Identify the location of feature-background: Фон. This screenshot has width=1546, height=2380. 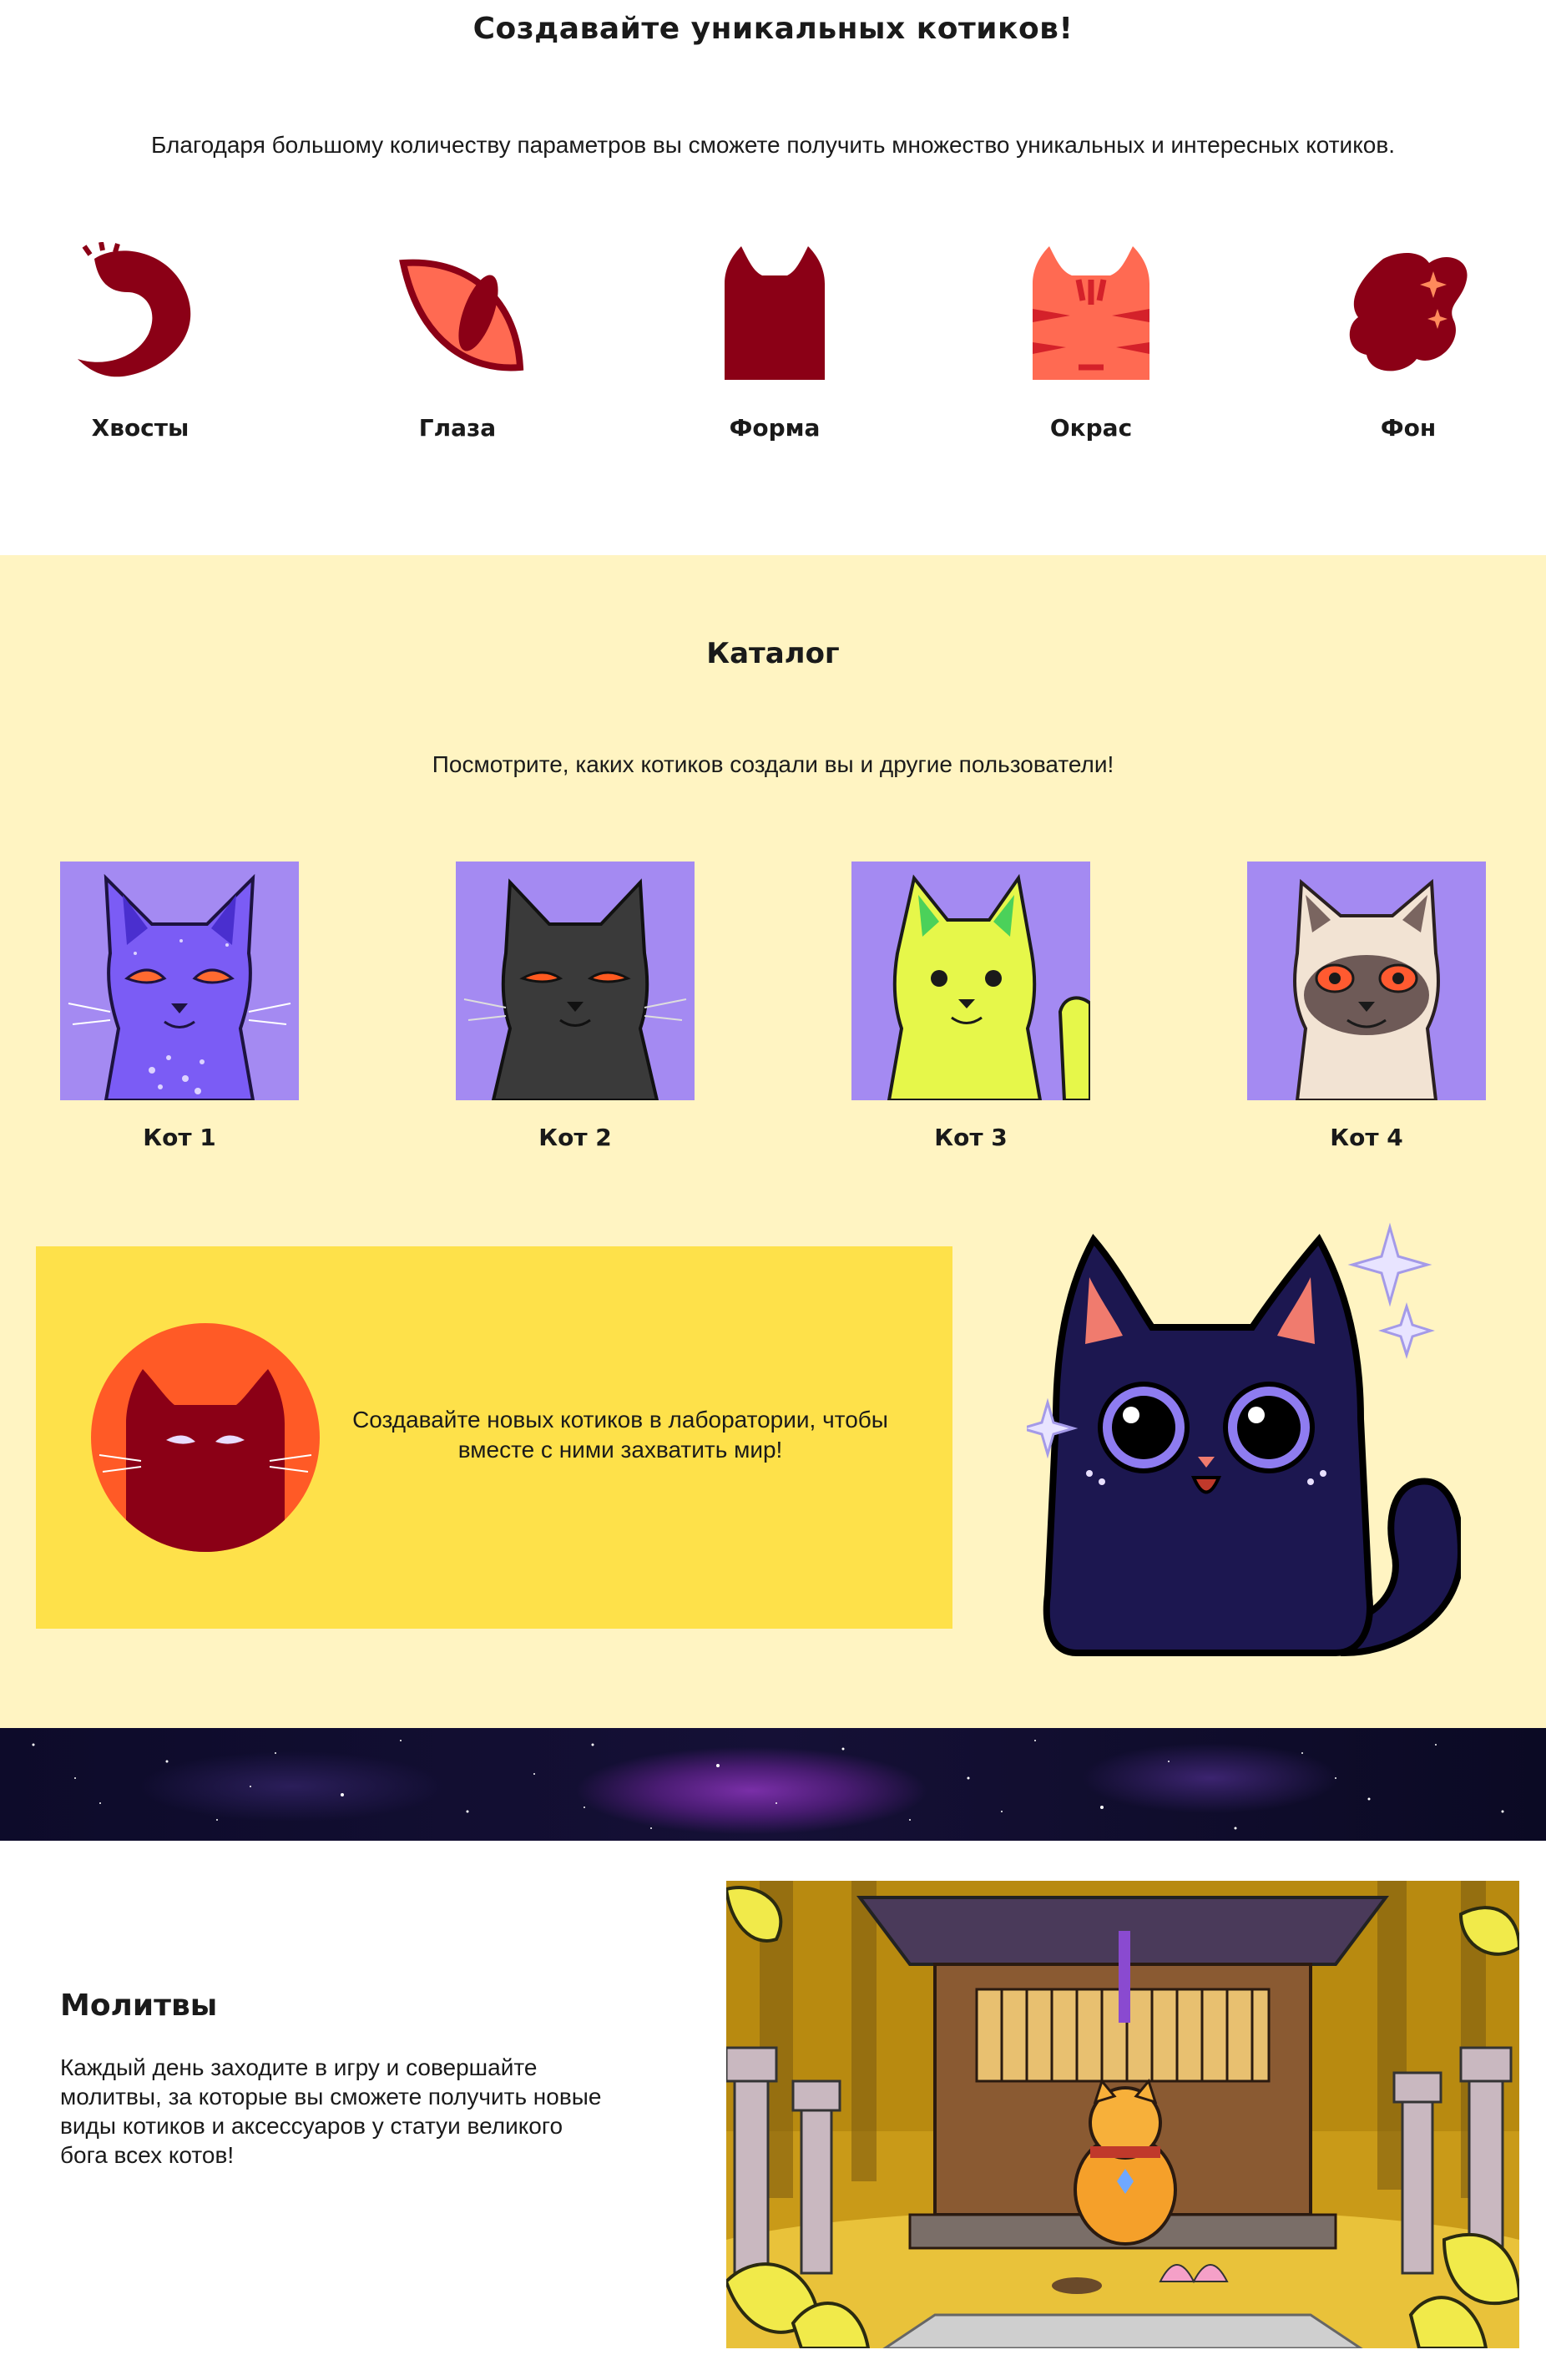
(1408, 342).